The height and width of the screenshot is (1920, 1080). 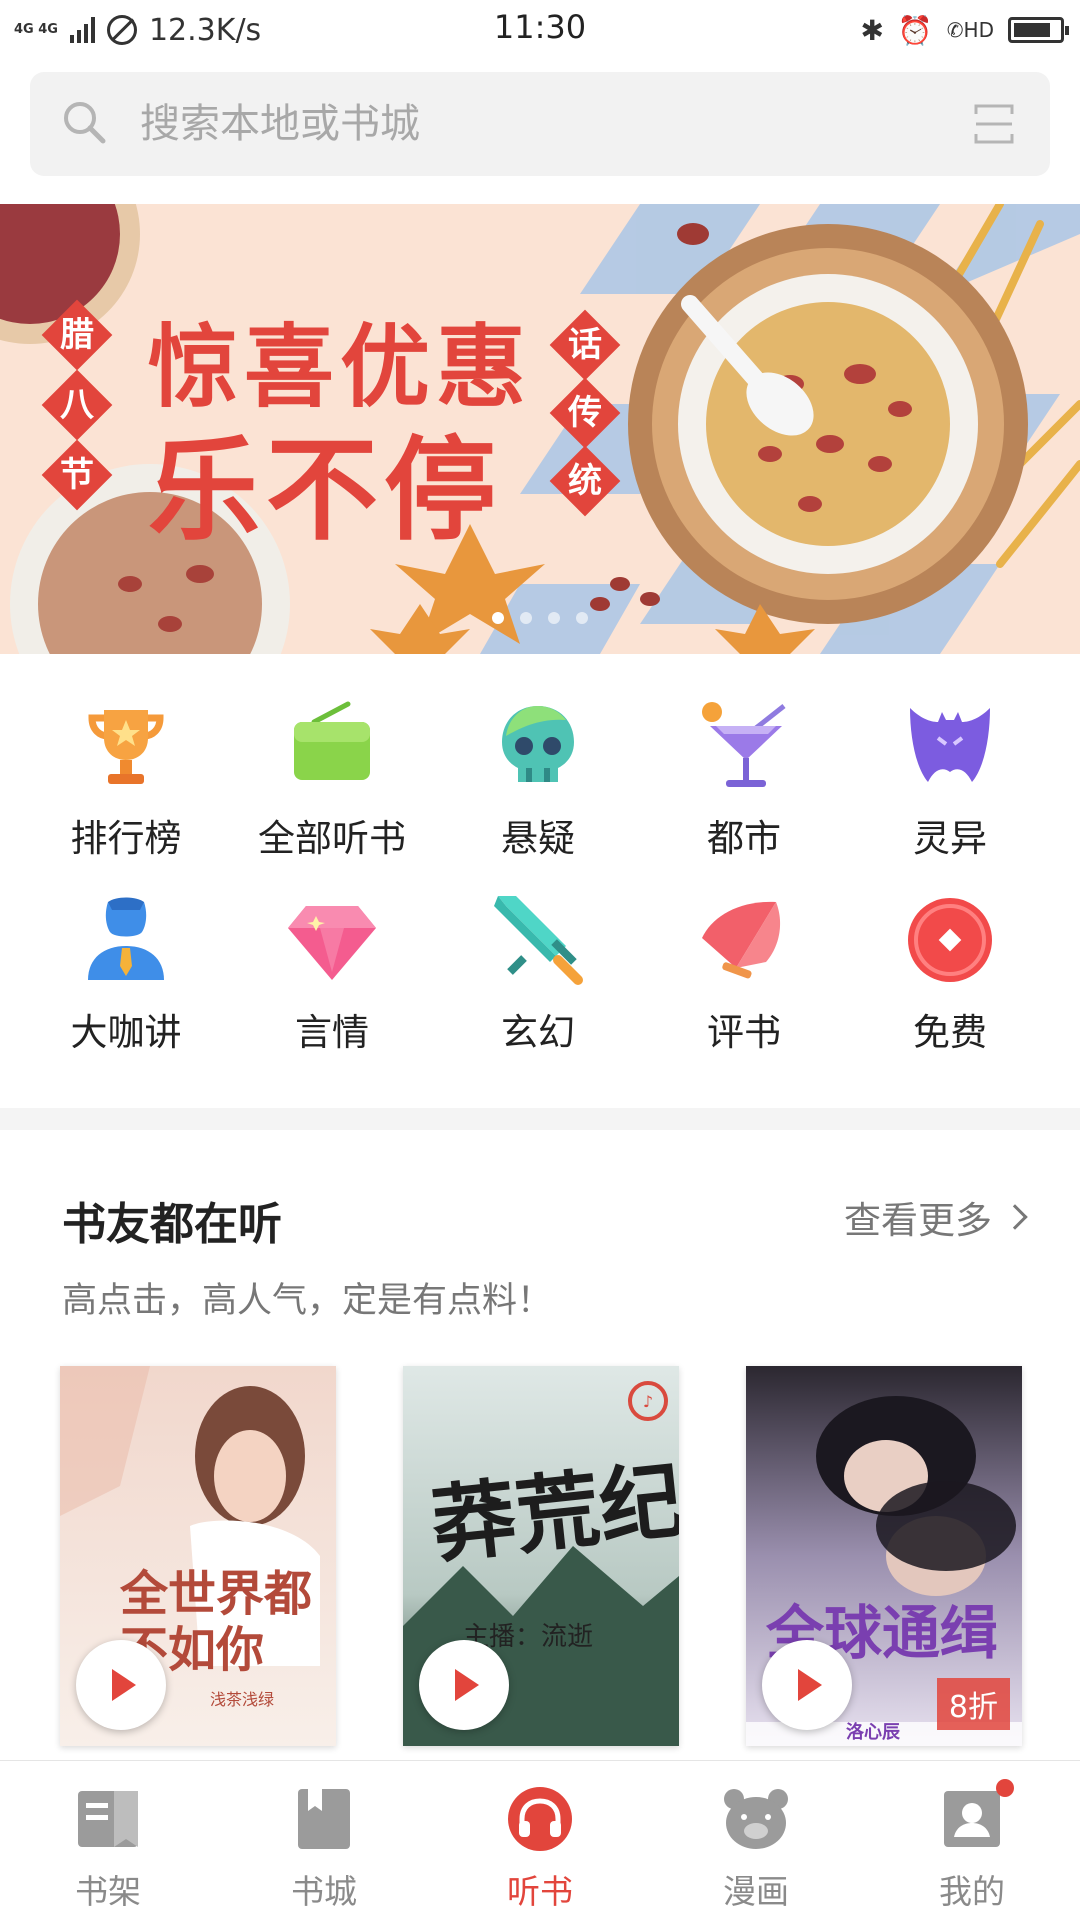 What do you see at coordinates (744, 744) in the screenshot?
I see `cocktail-icon` at bounding box center [744, 744].